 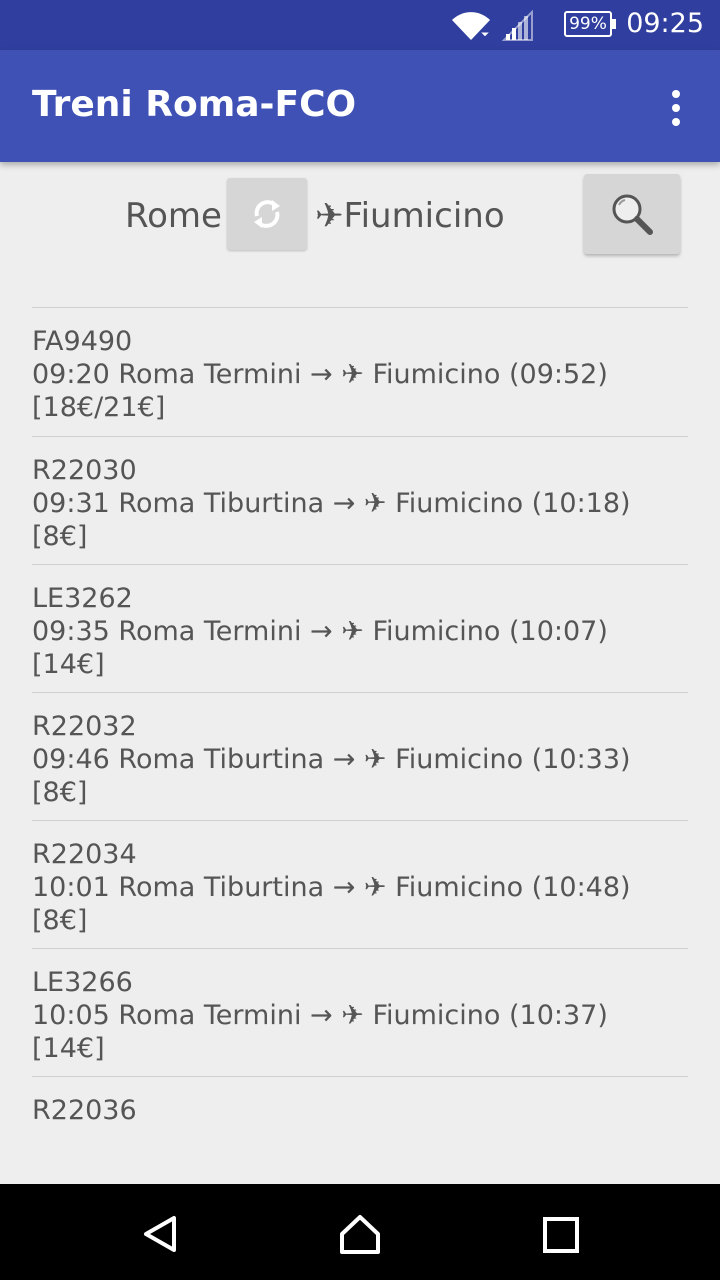 I want to click on battery-tip, so click(x=614, y=24).